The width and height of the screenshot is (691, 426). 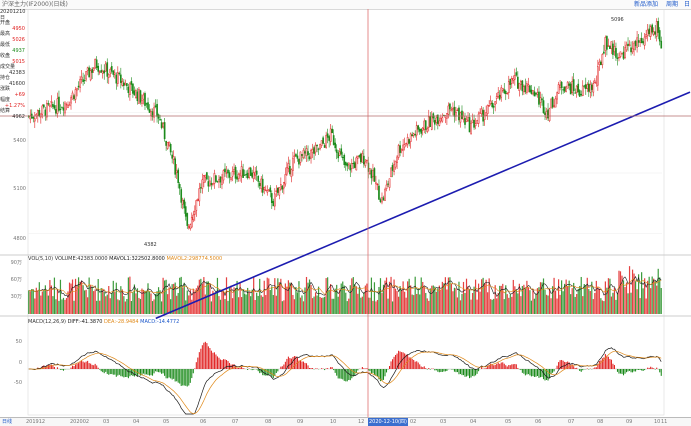 What do you see at coordinates (16, 263) in the screenshot?
I see `volume-axis-label: 90万` at bounding box center [16, 263].